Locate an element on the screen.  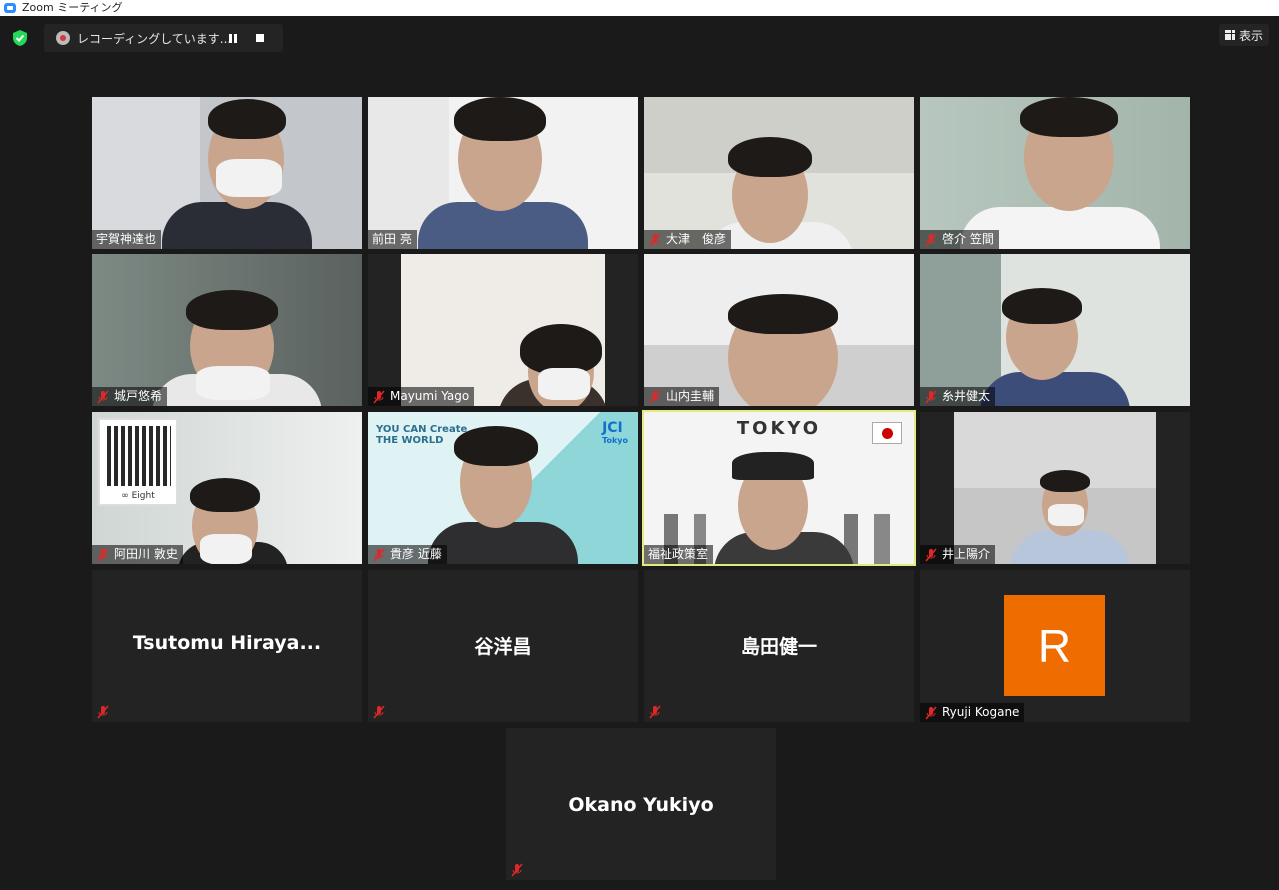
participant-name: 宇賀神達也 is located at coordinates (126, 239).